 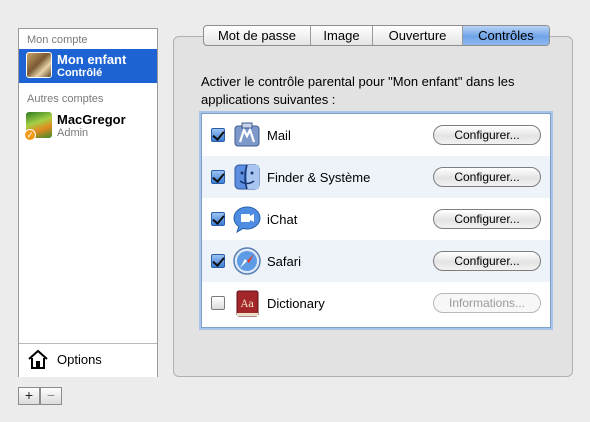 What do you see at coordinates (418, 35) in the screenshot?
I see `tab-ouverture: Ouverture` at bounding box center [418, 35].